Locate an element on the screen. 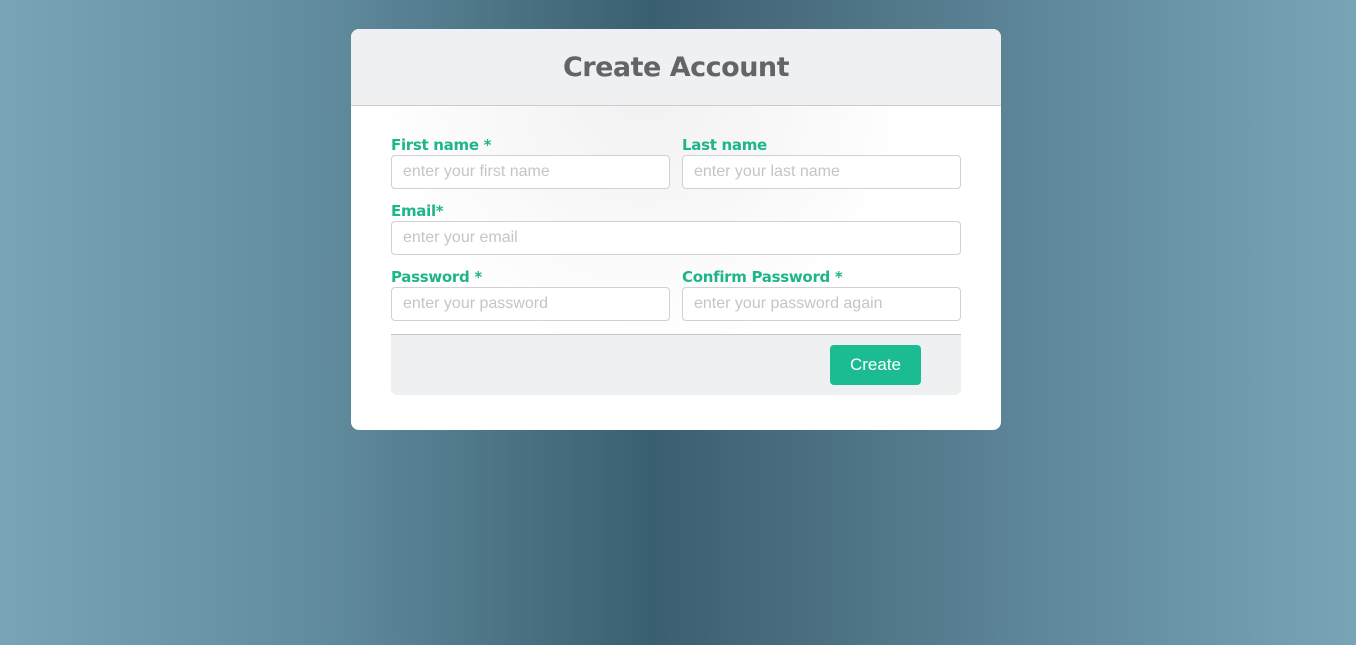 The height and width of the screenshot is (645, 1356). password-label: Password * is located at coordinates (436, 277).